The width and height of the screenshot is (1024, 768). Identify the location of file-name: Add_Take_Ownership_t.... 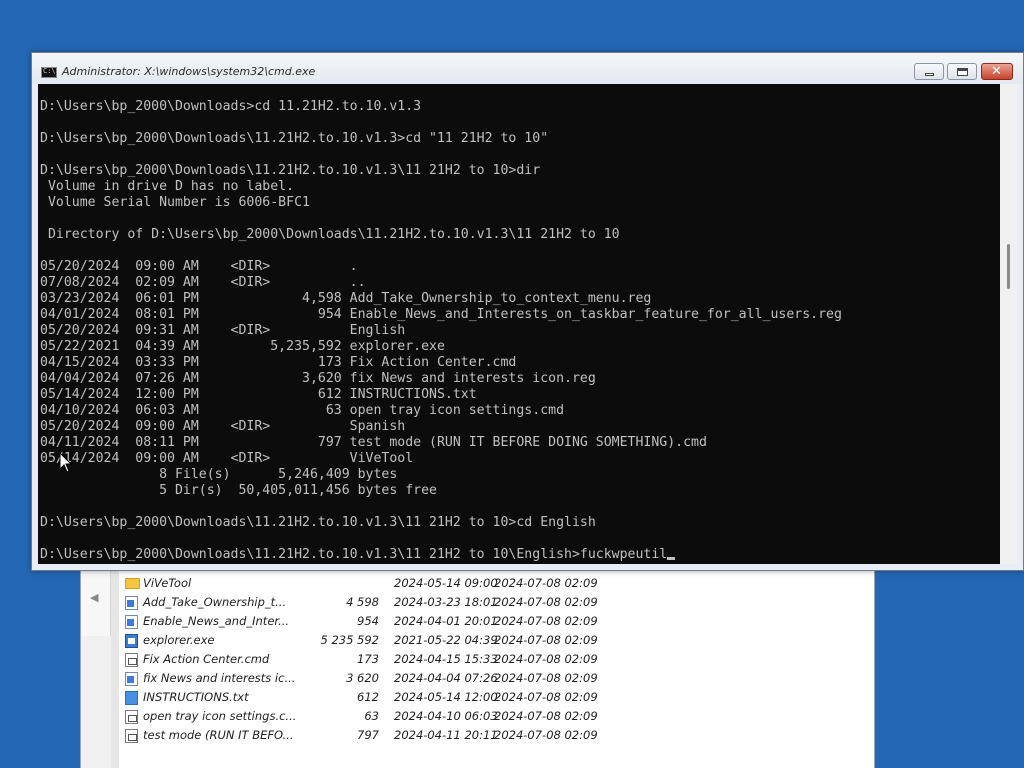
(215, 602).